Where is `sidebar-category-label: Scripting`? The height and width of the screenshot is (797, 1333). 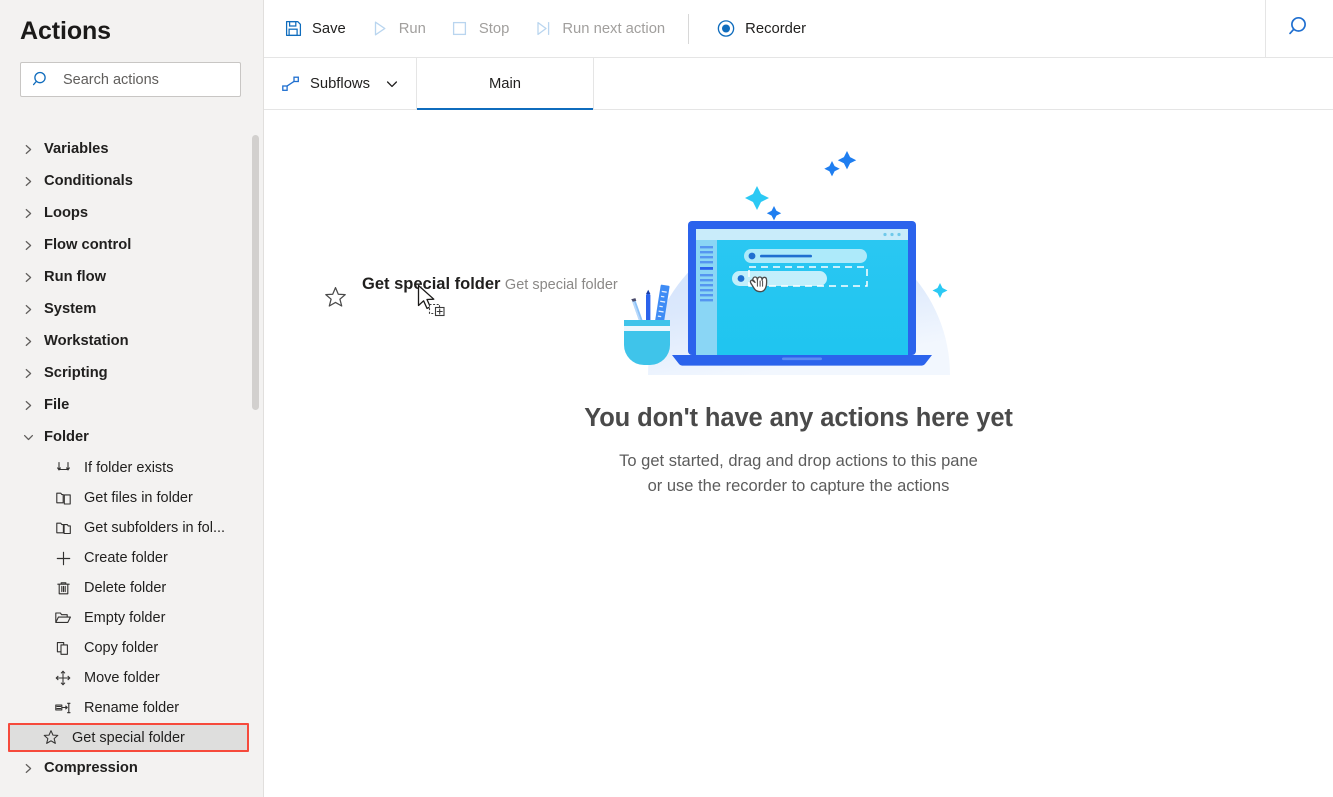
sidebar-category-label: Scripting is located at coordinates (76, 373).